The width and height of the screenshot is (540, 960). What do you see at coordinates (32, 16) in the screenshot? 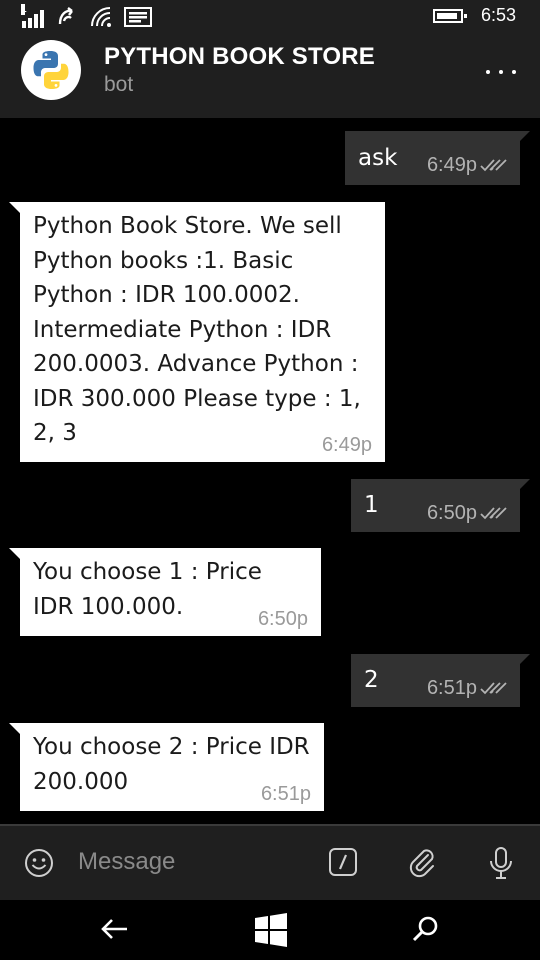
I see `signal-strength-icon: 1` at bounding box center [32, 16].